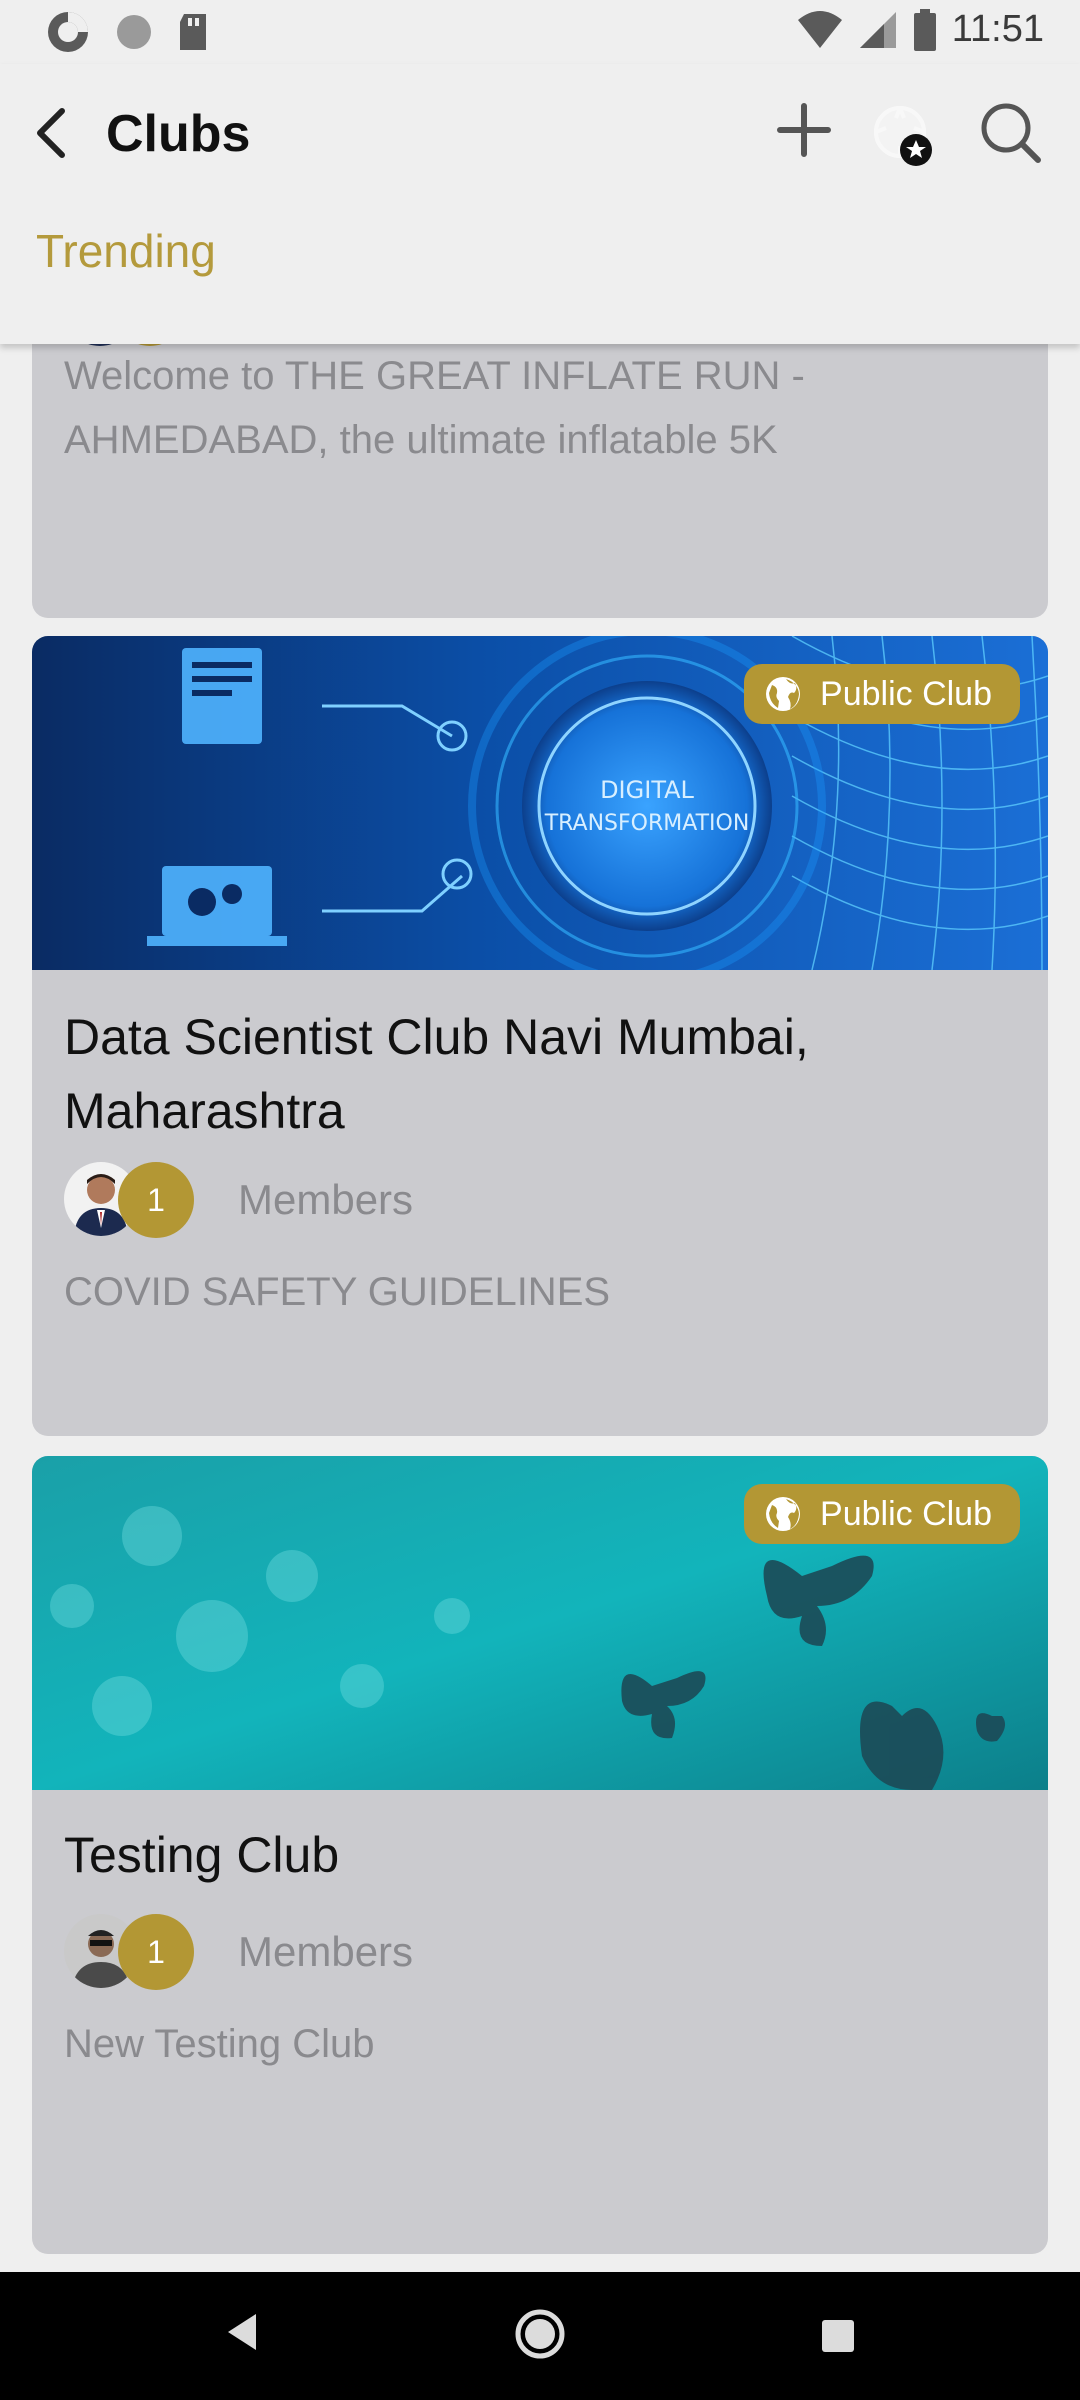 The height and width of the screenshot is (2400, 1080). Describe the element at coordinates (540, 204) in the screenshot. I see `app-bar: Clubs Trending` at that location.